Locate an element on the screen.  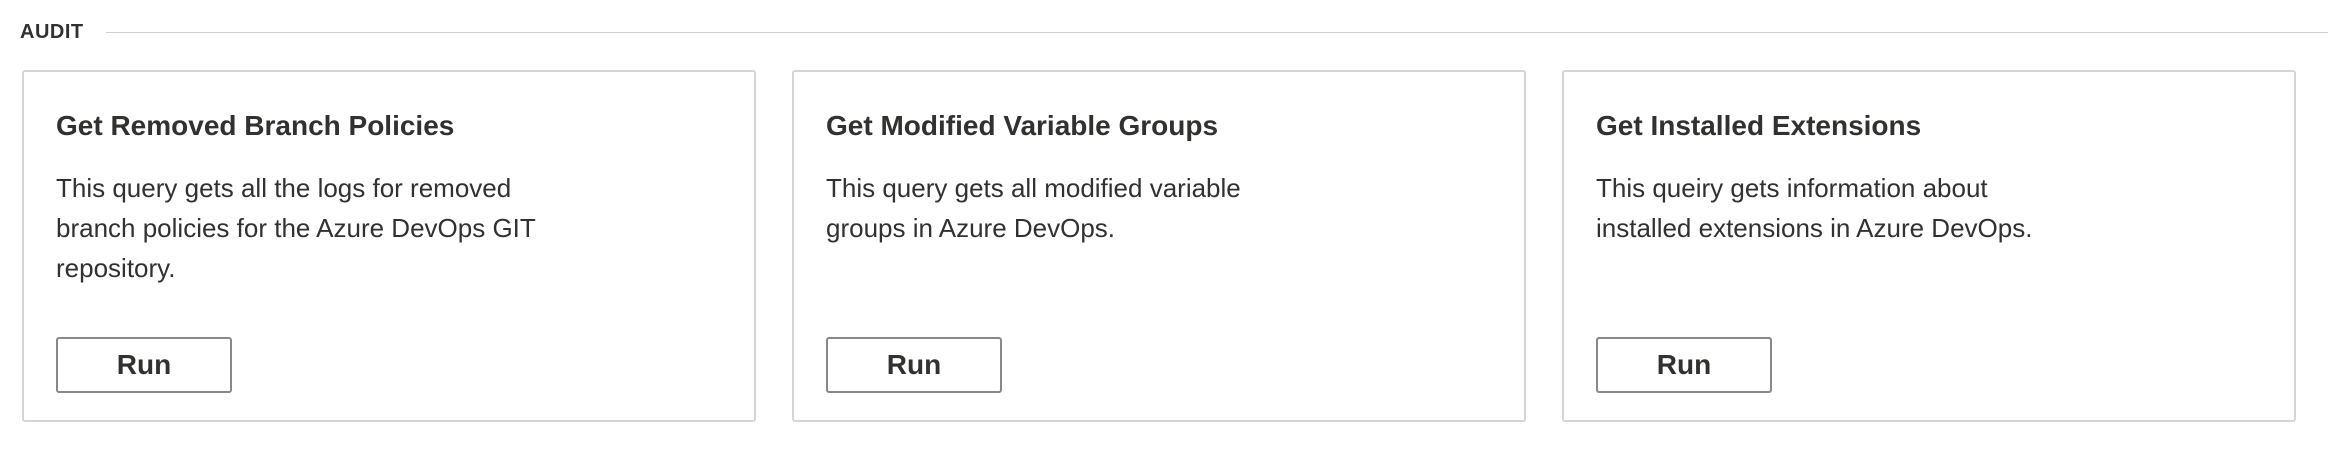
card-title: Get Removed Branch Policies is located at coordinates (255, 125).